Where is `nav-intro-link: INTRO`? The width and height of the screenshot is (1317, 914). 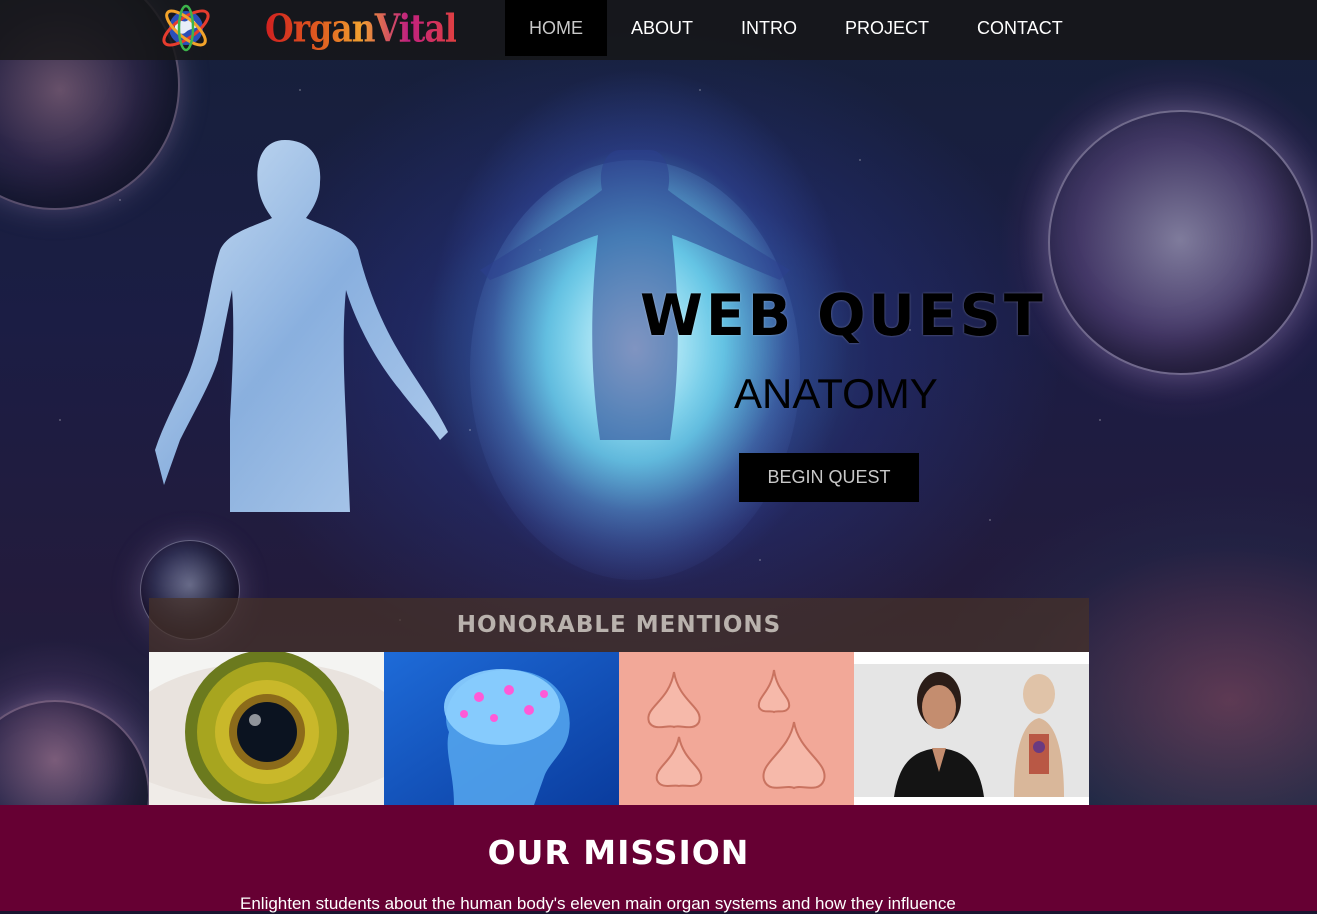 nav-intro-link: INTRO is located at coordinates (769, 28).